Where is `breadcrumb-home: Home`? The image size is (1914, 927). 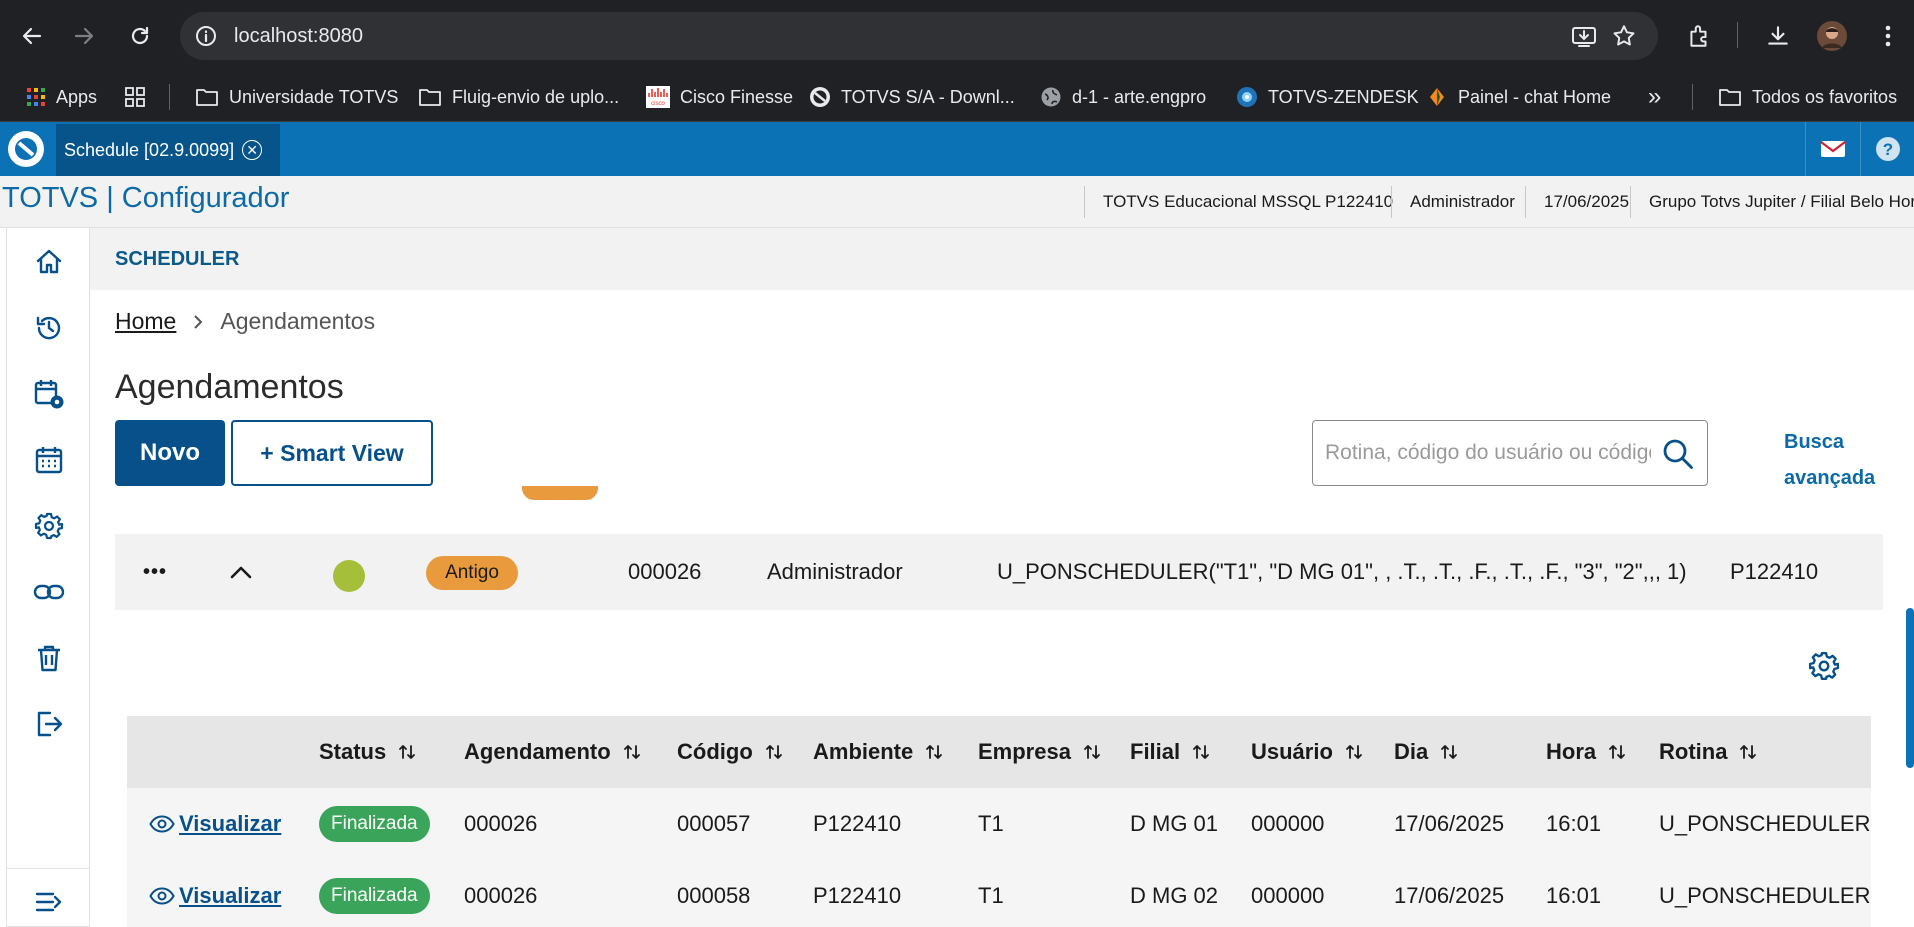 breadcrumb-home: Home is located at coordinates (145, 321).